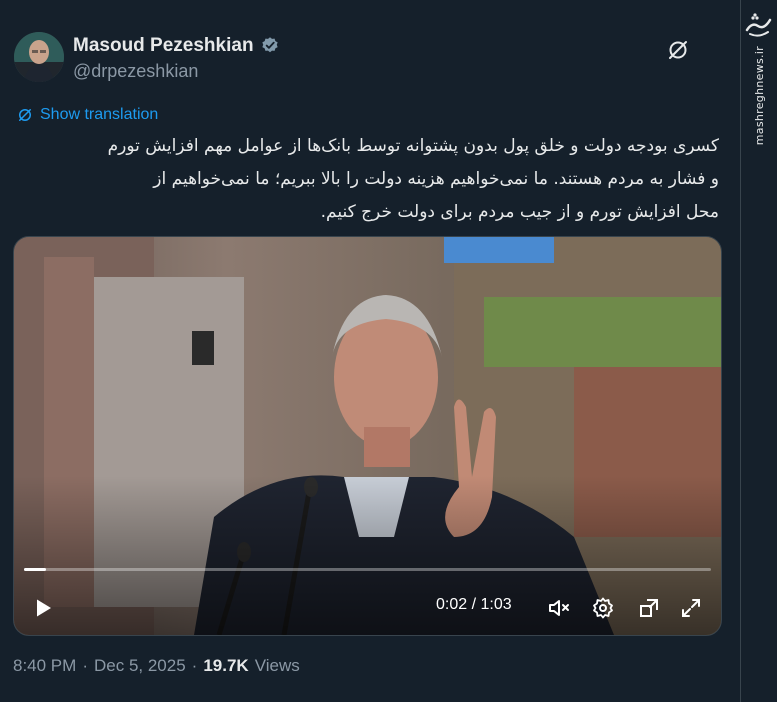  Describe the element at coordinates (99, 114) in the screenshot. I see `show-translation-label: Show translation` at that location.